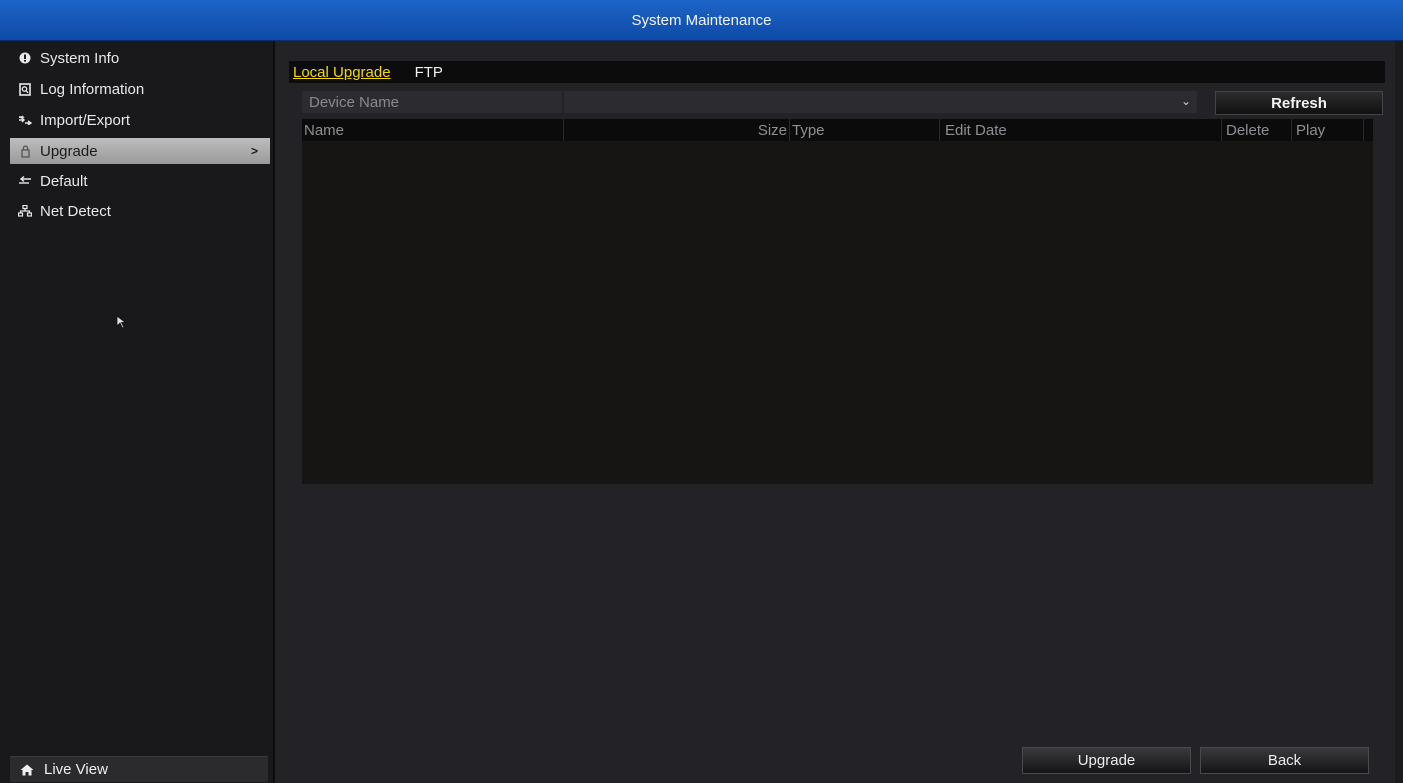  Describe the element at coordinates (64, 181) in the screenshot. I see `sidebar-item-label: Default` at that location.